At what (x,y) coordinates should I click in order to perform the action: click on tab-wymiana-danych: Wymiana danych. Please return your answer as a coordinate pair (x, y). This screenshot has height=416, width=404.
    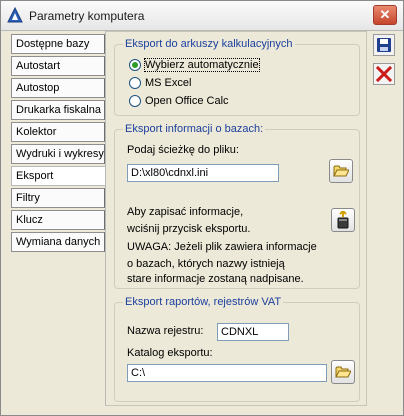
    Looking at the image, I should click on (58, 242).